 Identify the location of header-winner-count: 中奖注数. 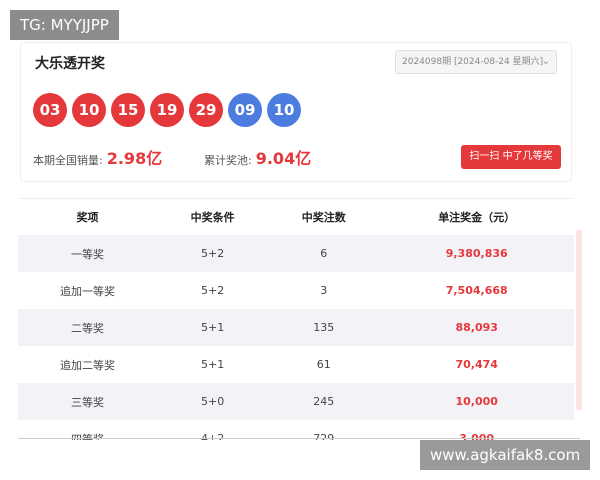
(324, 217).